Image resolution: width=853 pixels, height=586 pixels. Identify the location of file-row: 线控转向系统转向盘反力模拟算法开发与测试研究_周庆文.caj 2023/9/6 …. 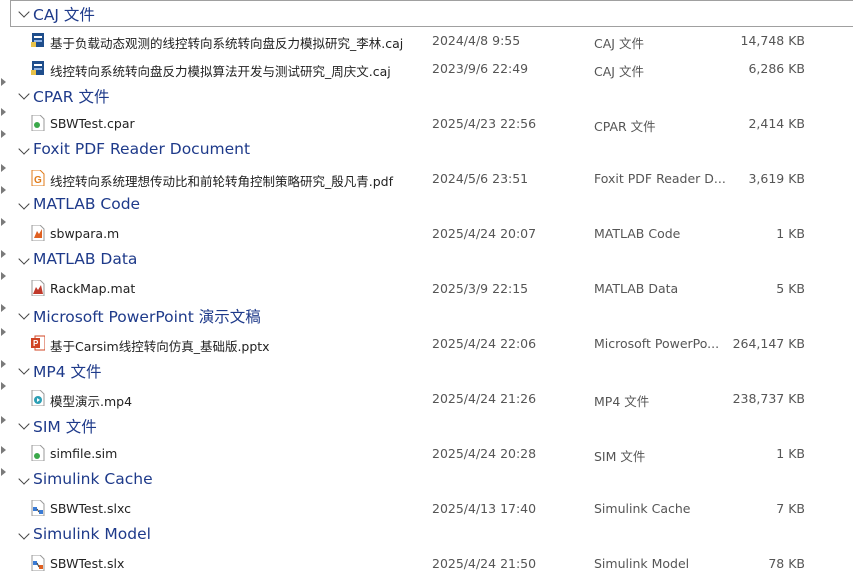
(431, 68).